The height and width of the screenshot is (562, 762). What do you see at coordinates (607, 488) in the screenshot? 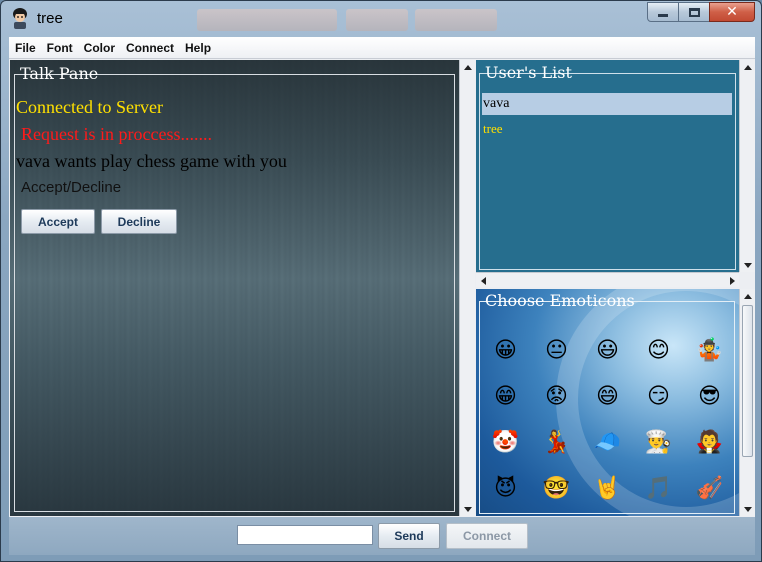
I see `emoticon-rock-icon: 🤘` at bounding box center [607, 488].